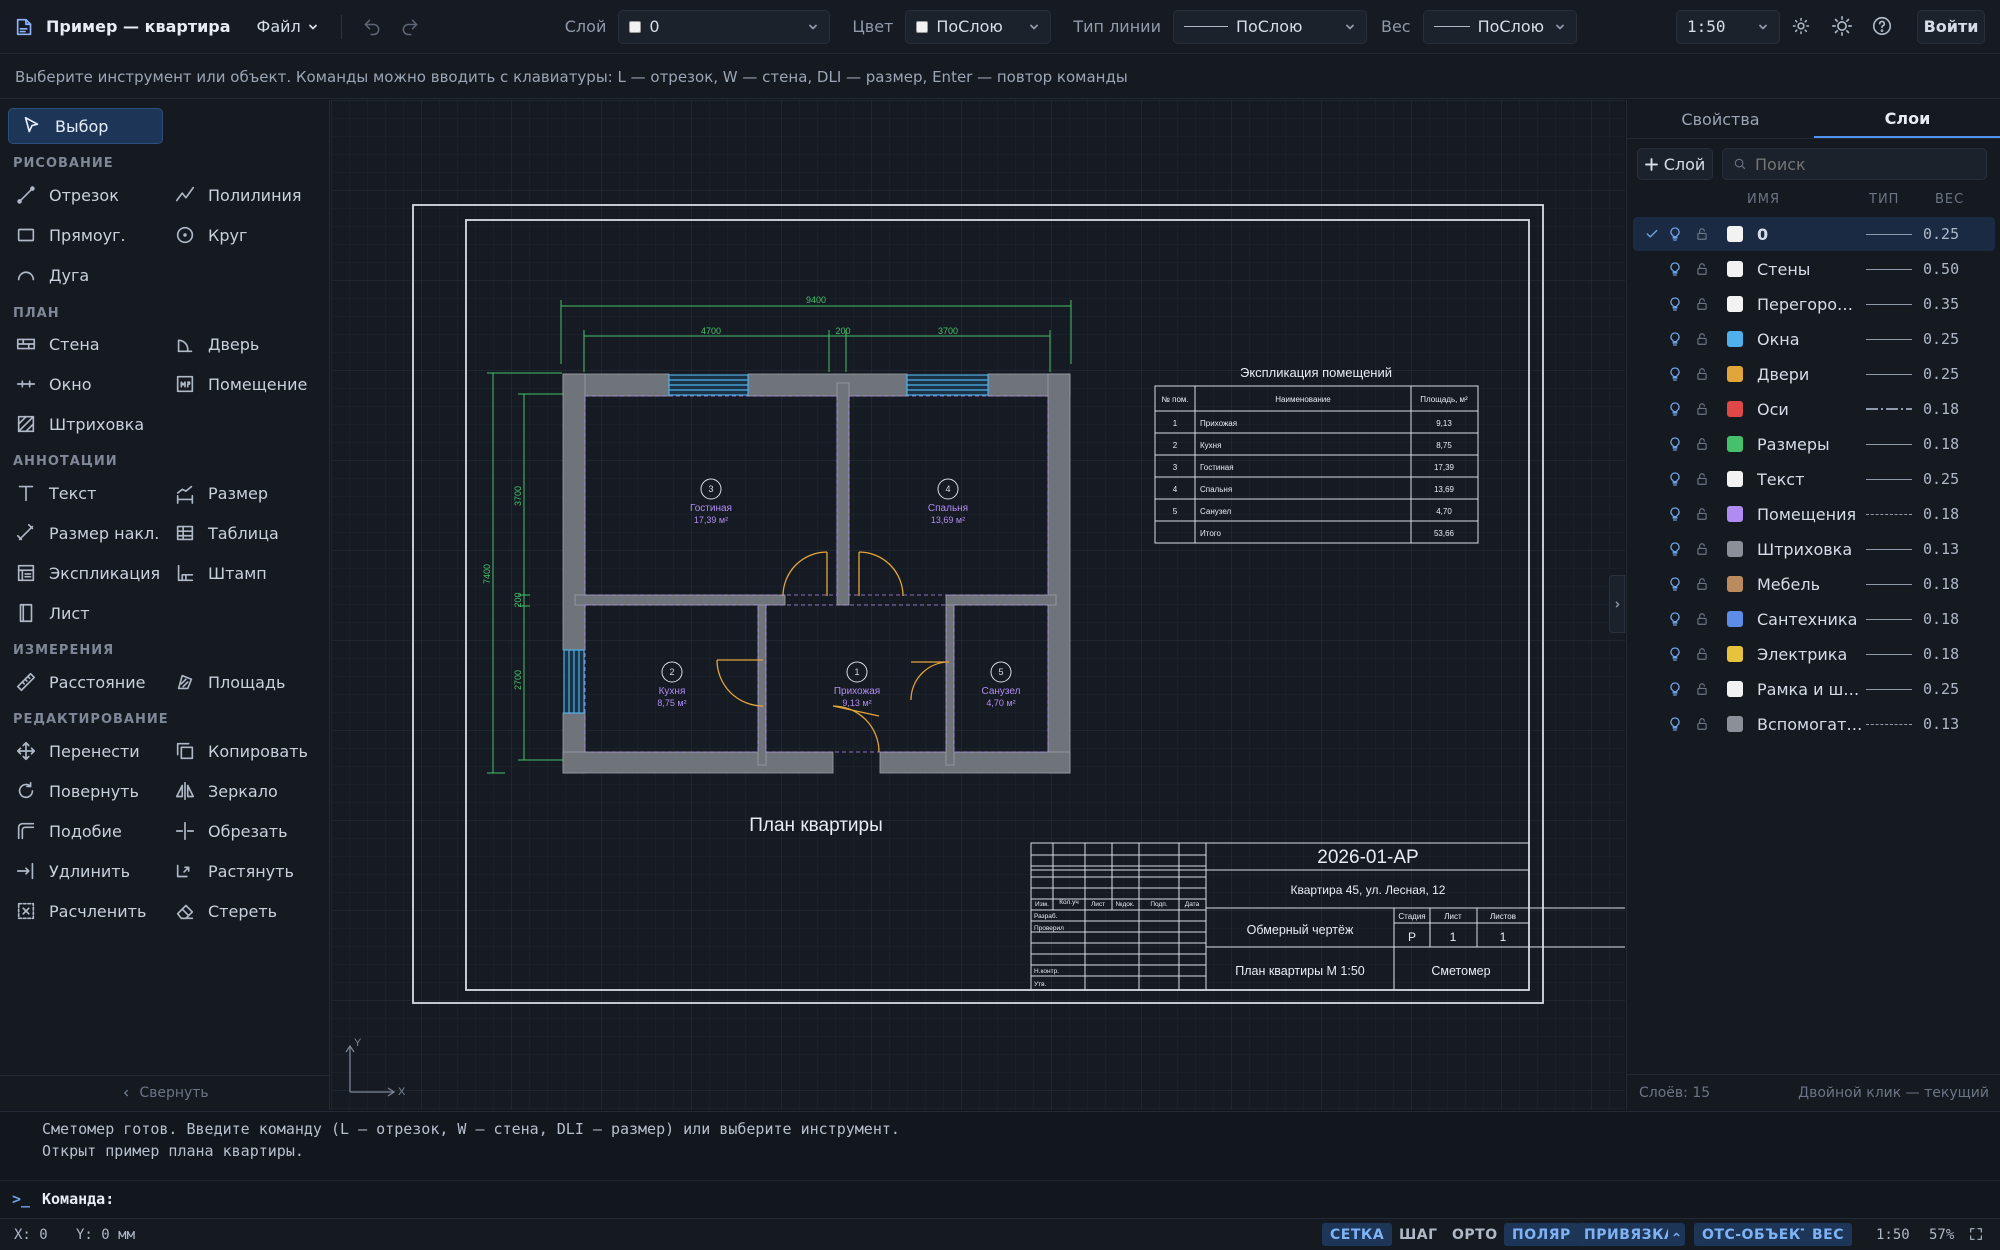  I want to click on color-select: ПоСлою, so click(978, 26).